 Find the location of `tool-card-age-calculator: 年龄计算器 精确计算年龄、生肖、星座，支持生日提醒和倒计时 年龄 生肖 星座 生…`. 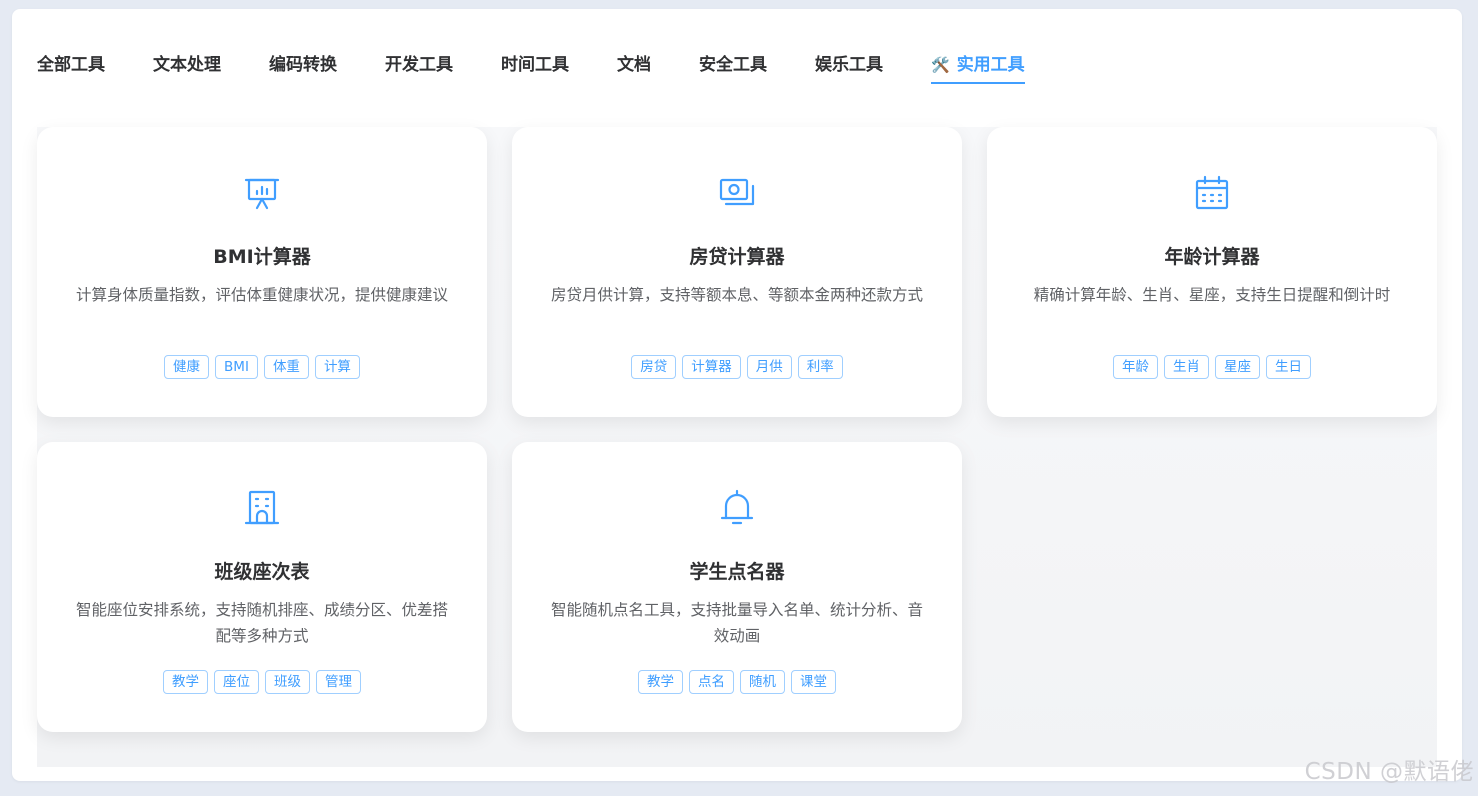

tool-card-age-calculator: 年龄计算器 精确计算年龄、生肖、星座，支持生日提醒和倒计时 年龄 生肖 星座 生… is located at coordinates (1212, 272).